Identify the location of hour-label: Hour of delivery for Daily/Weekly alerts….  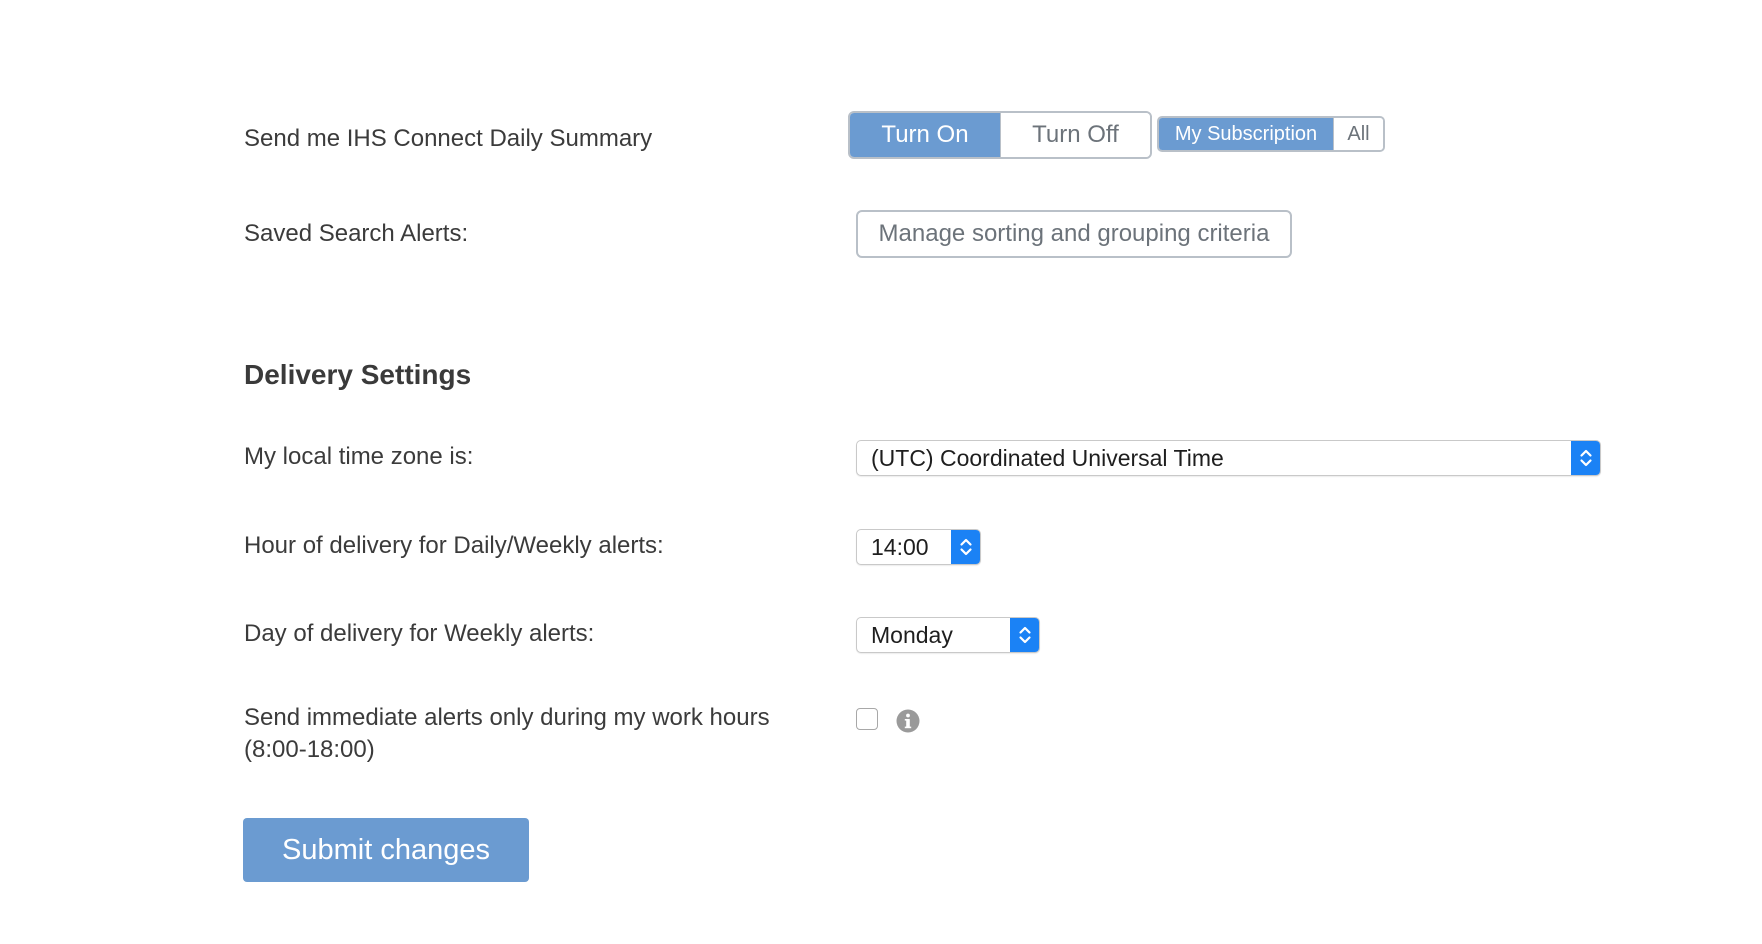
(454, 545).